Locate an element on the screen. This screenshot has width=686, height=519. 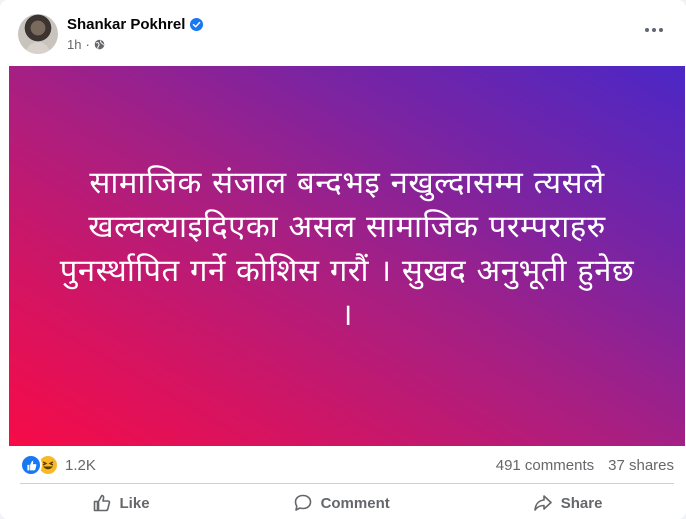
post-stats: 1.2K 491 comments 37 shares is located at coordinates (347, 465).